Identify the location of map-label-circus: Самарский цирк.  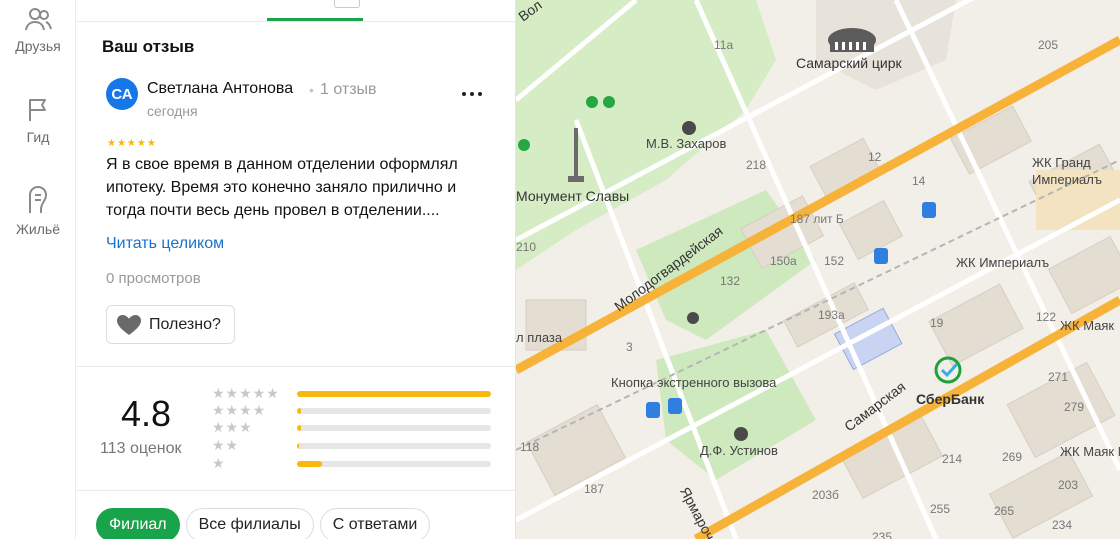
(849, 63).